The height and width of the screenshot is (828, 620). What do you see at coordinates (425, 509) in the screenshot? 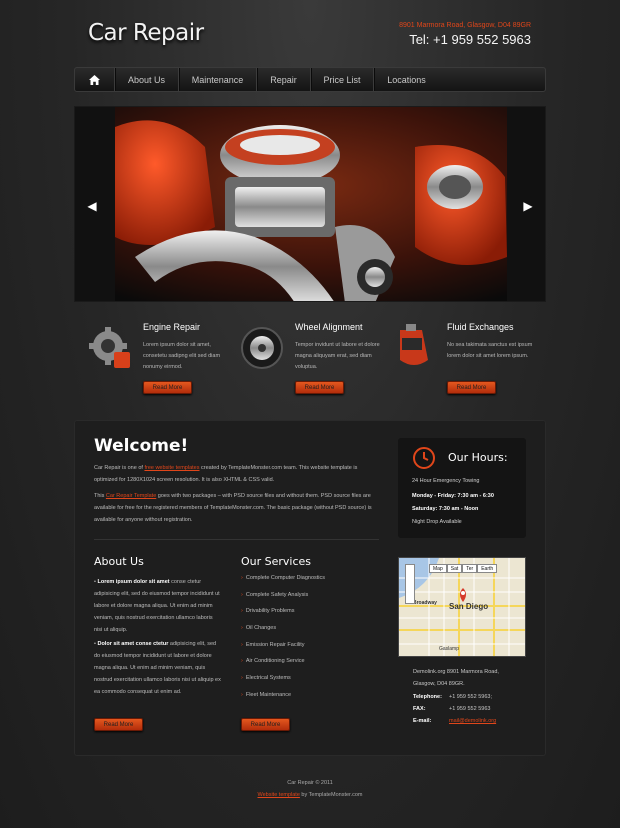
I see `hours-label: Saturday:` at bounding box center [425, 509].